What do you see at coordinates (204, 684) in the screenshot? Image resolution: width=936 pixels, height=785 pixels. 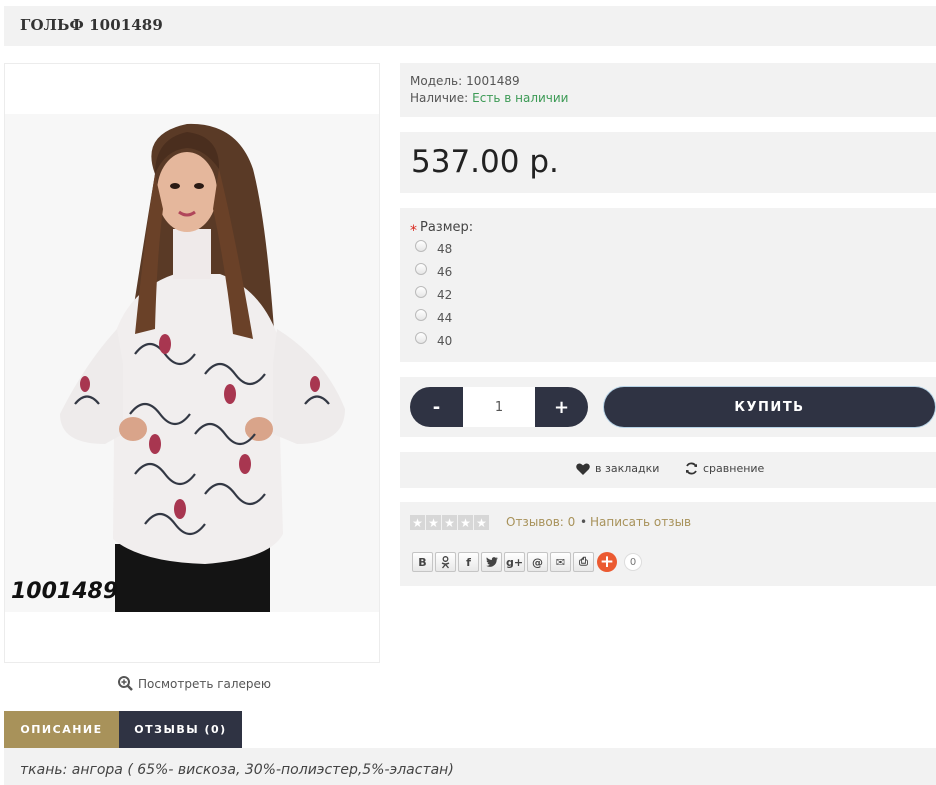 I see `view-gallery-label: Посмотреть галерею` at bounding box center [204, 684].